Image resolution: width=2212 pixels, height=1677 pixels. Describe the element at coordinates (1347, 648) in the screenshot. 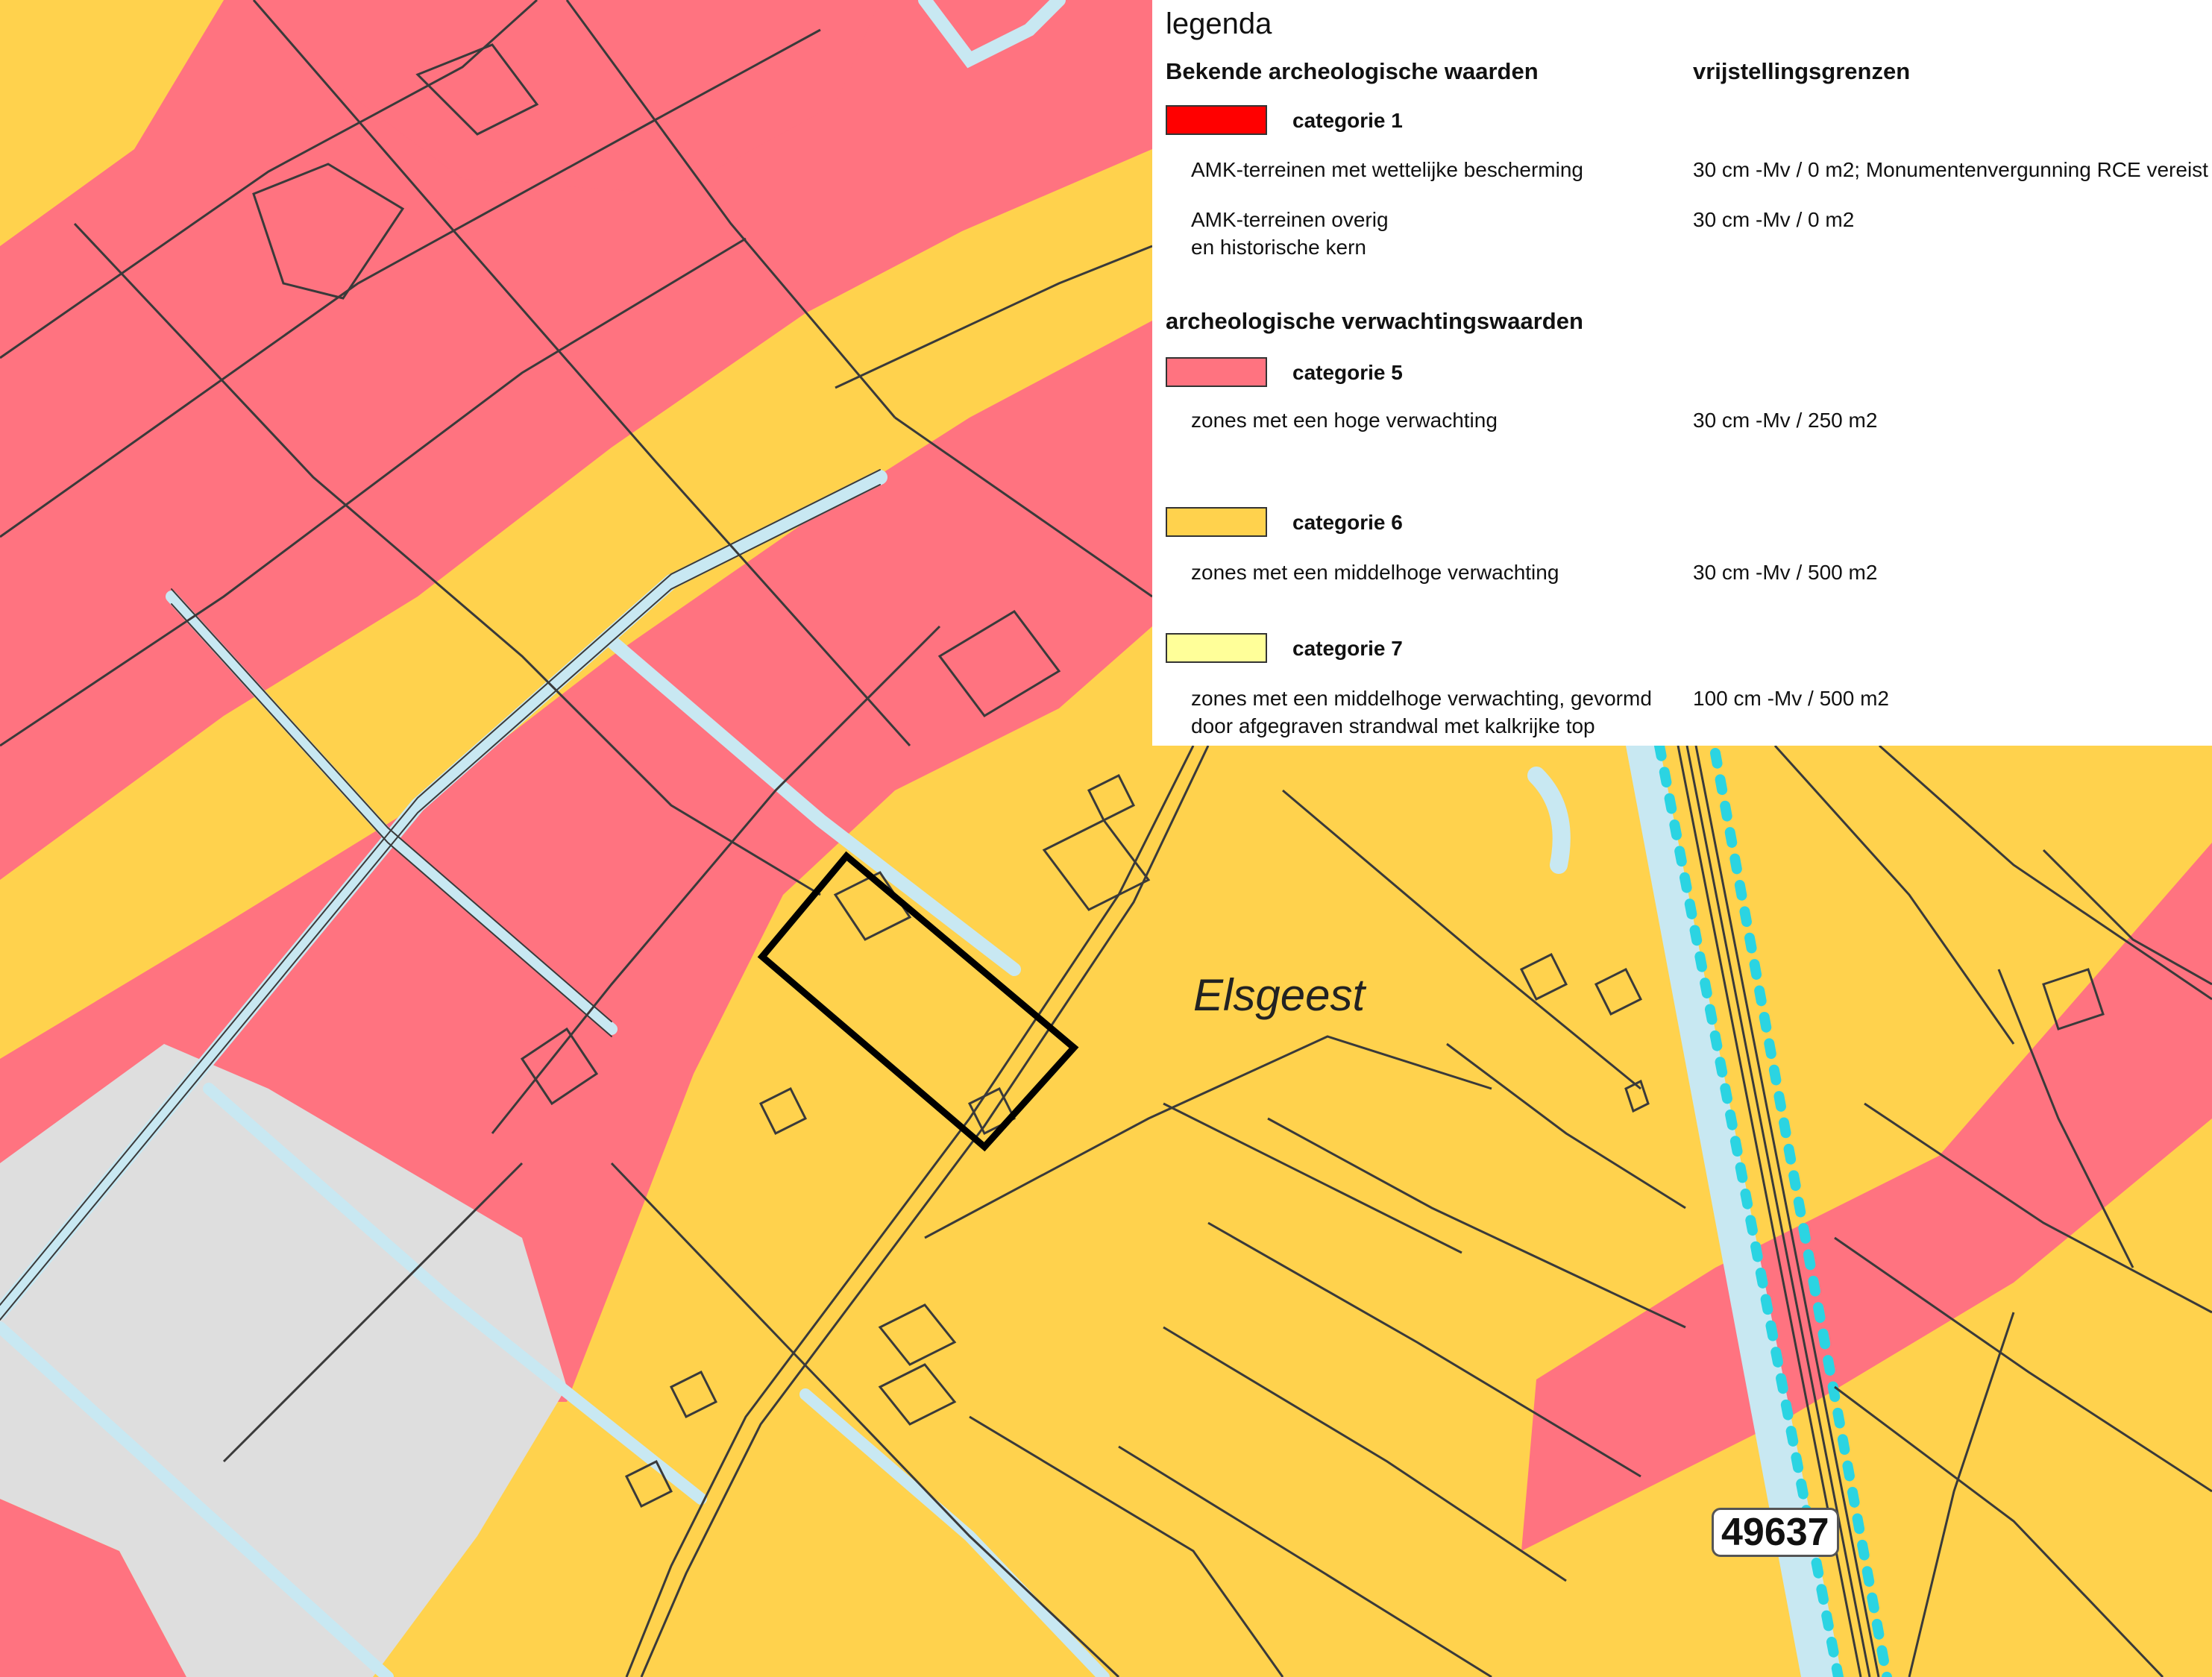

I see `legend-label-category-7: categorie 7` at that location.